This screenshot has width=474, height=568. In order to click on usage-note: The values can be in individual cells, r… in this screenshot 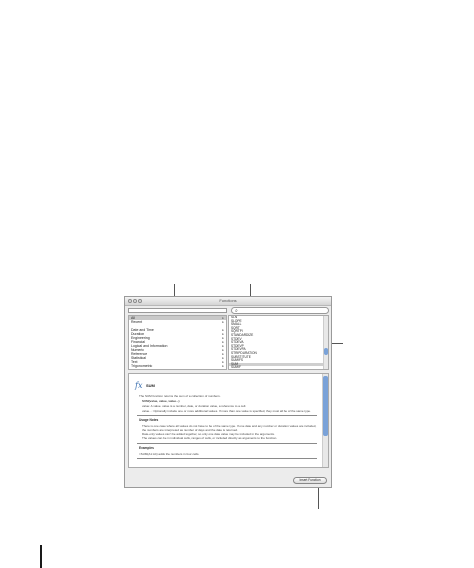, I will do `click(210, 438)`.